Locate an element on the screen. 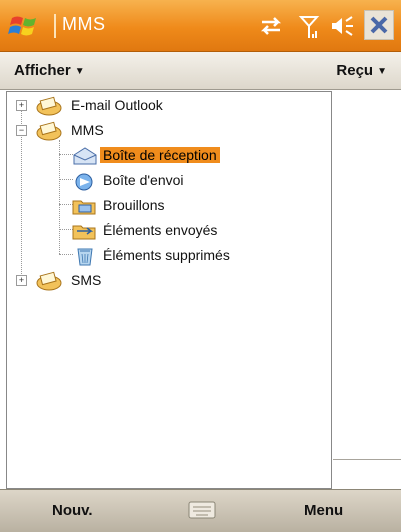  menu-button: Menu is located at coordinates (323, 510).